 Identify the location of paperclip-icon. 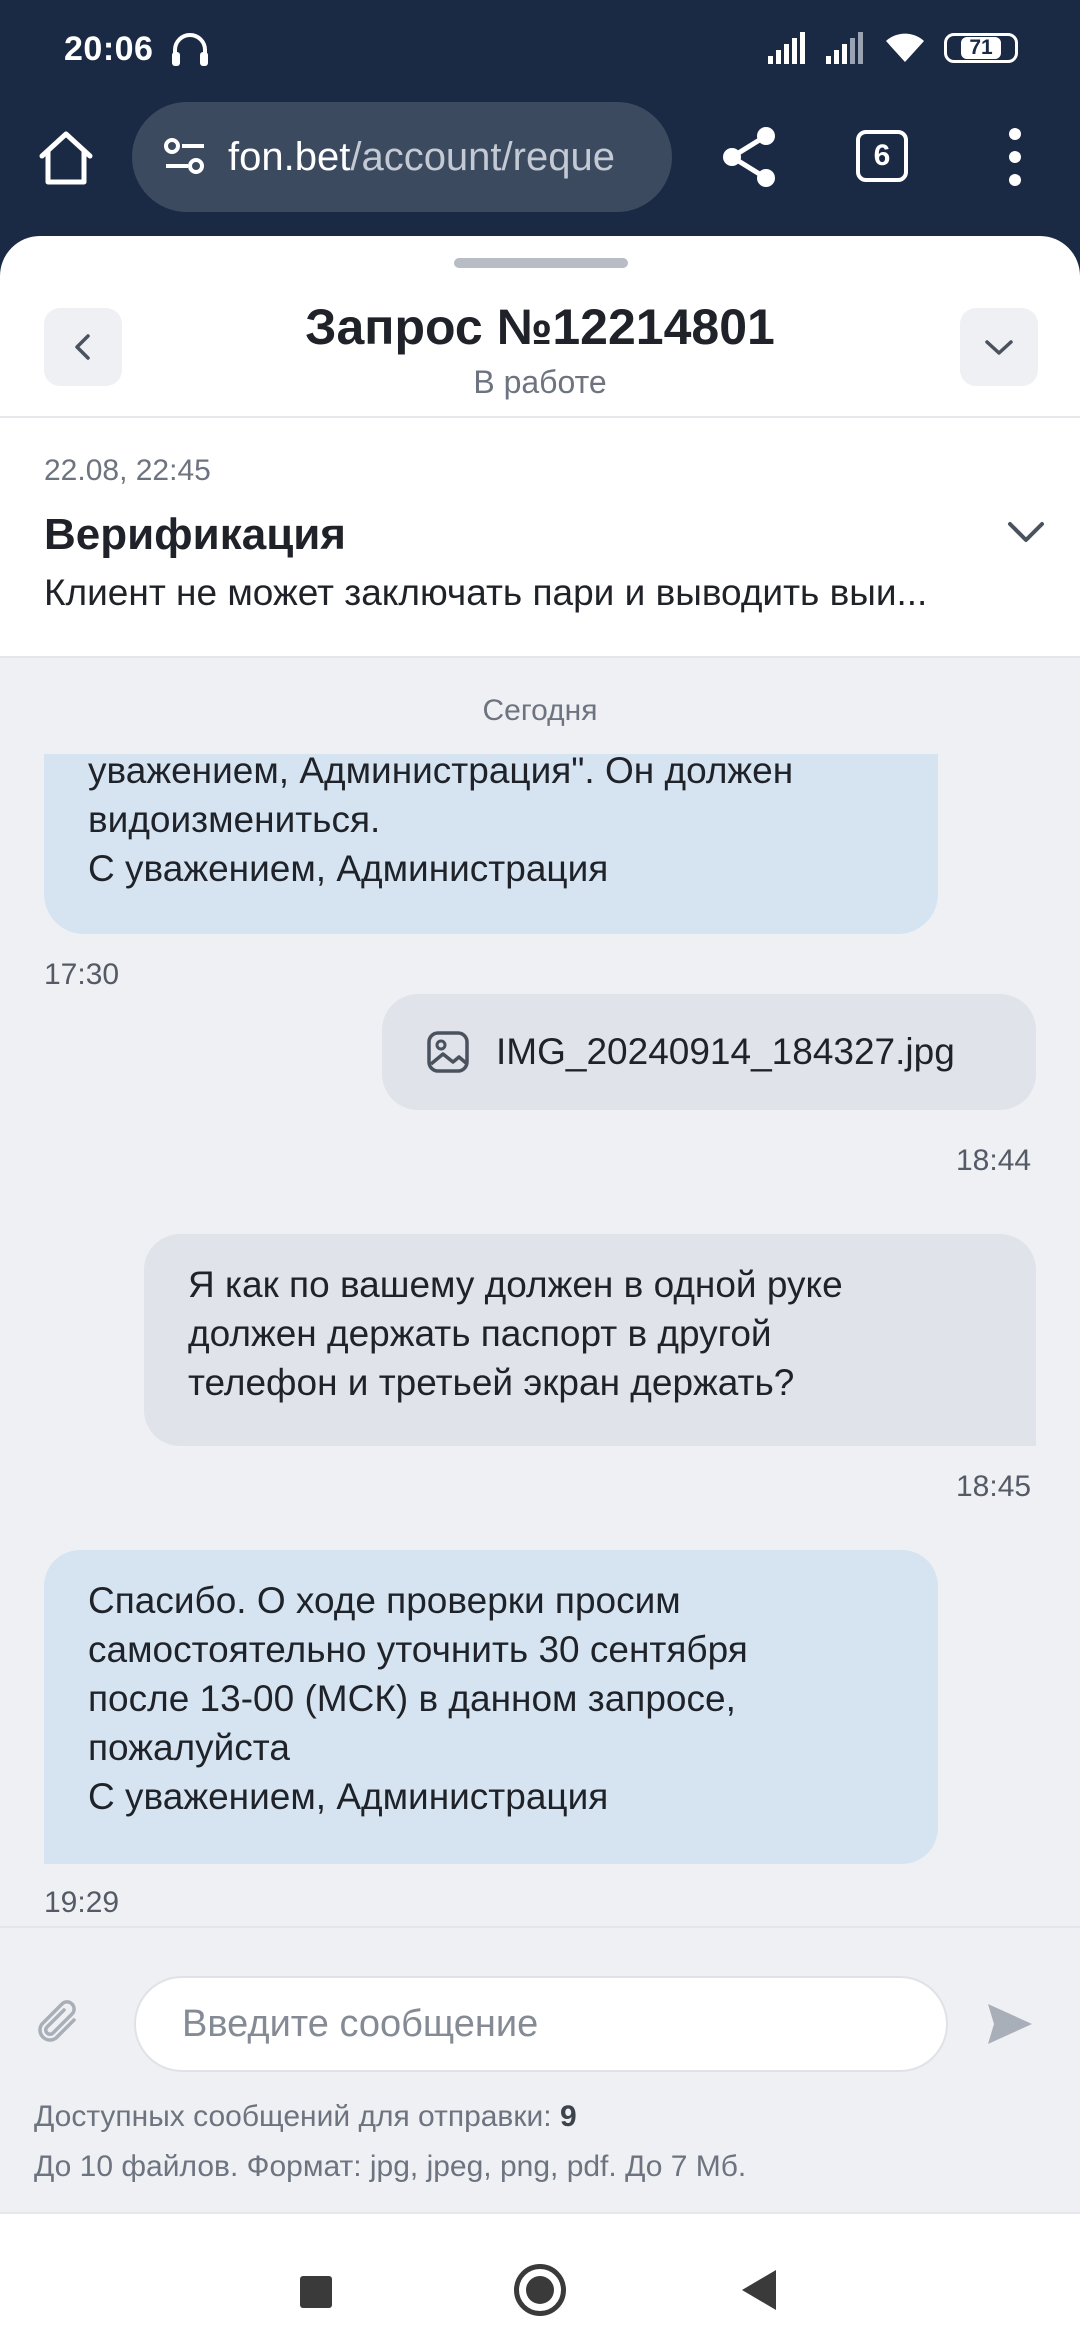
(60, 2024).